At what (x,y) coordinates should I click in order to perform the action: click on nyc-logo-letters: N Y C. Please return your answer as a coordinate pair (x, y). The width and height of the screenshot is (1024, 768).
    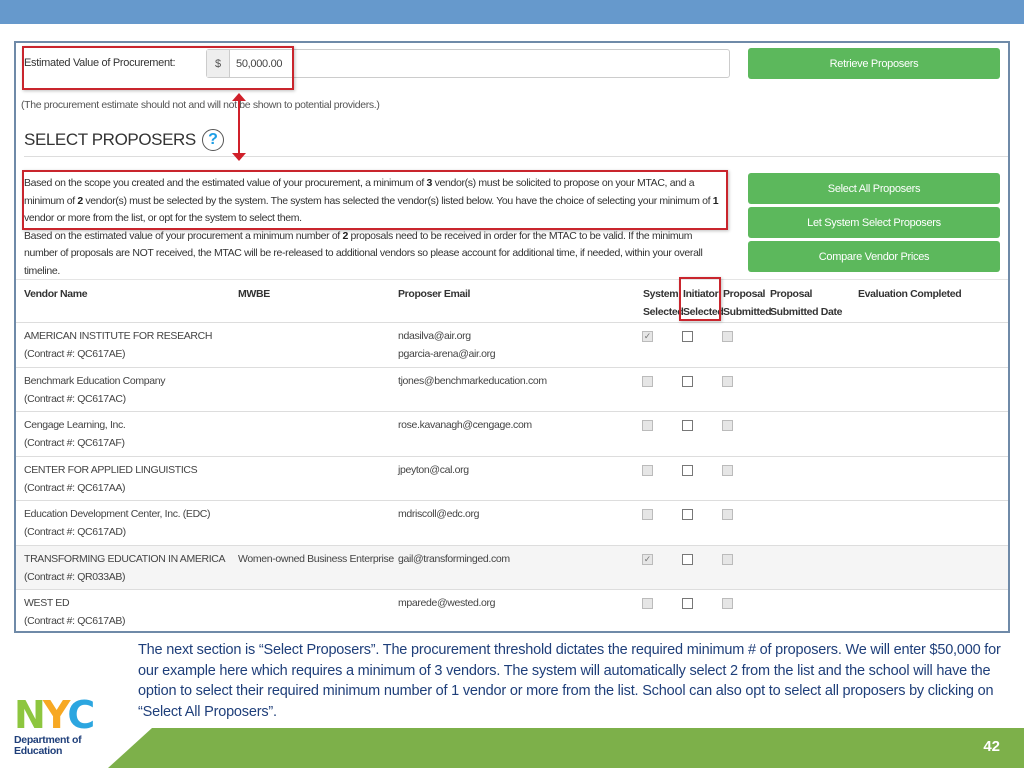
    Looking at the image, I should click on (60, 715).